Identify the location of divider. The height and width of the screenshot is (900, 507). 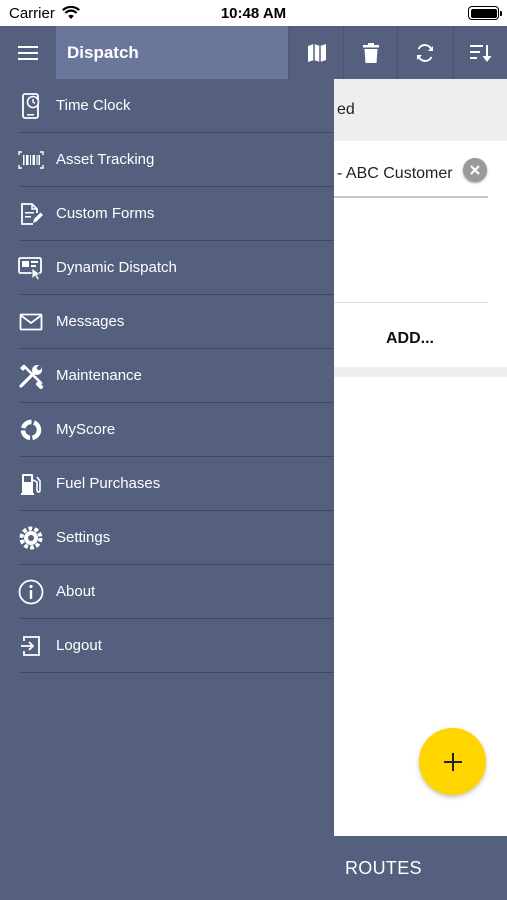
(411, 302).